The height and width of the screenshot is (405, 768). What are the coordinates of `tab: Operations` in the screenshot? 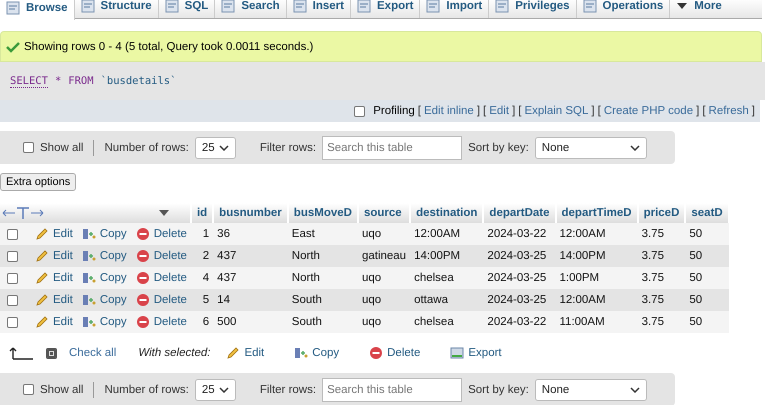 It's located at (623, 9).